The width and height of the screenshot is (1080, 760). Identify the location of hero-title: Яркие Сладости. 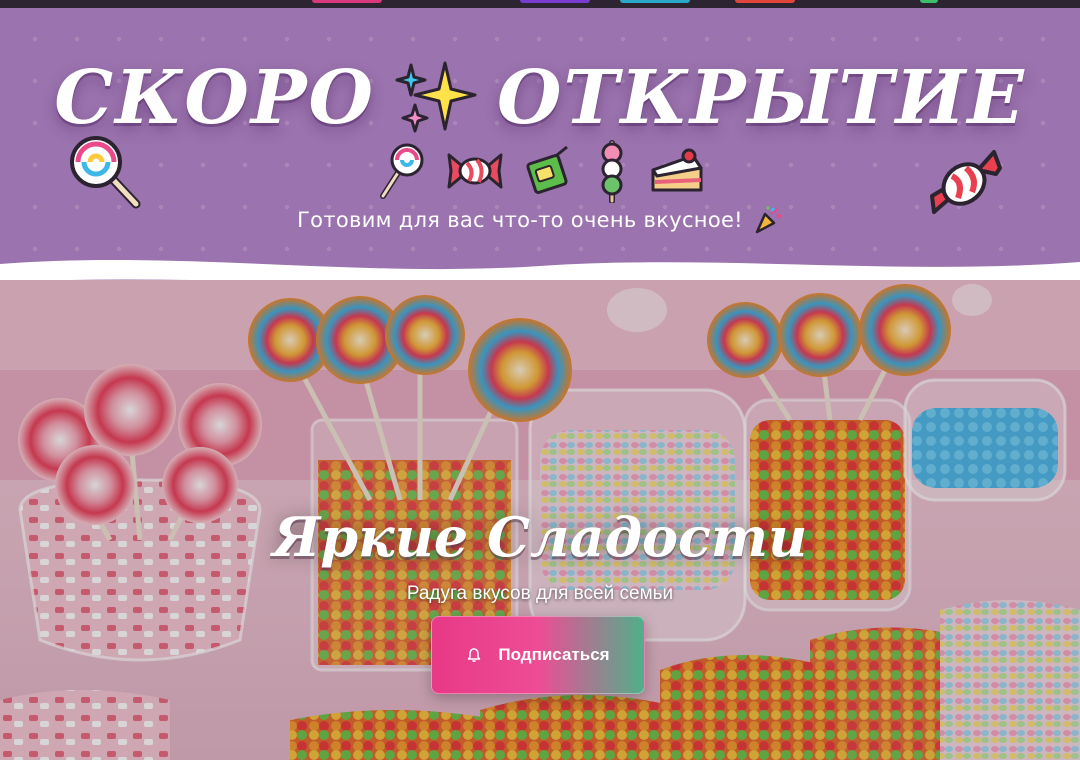
(540, 537).